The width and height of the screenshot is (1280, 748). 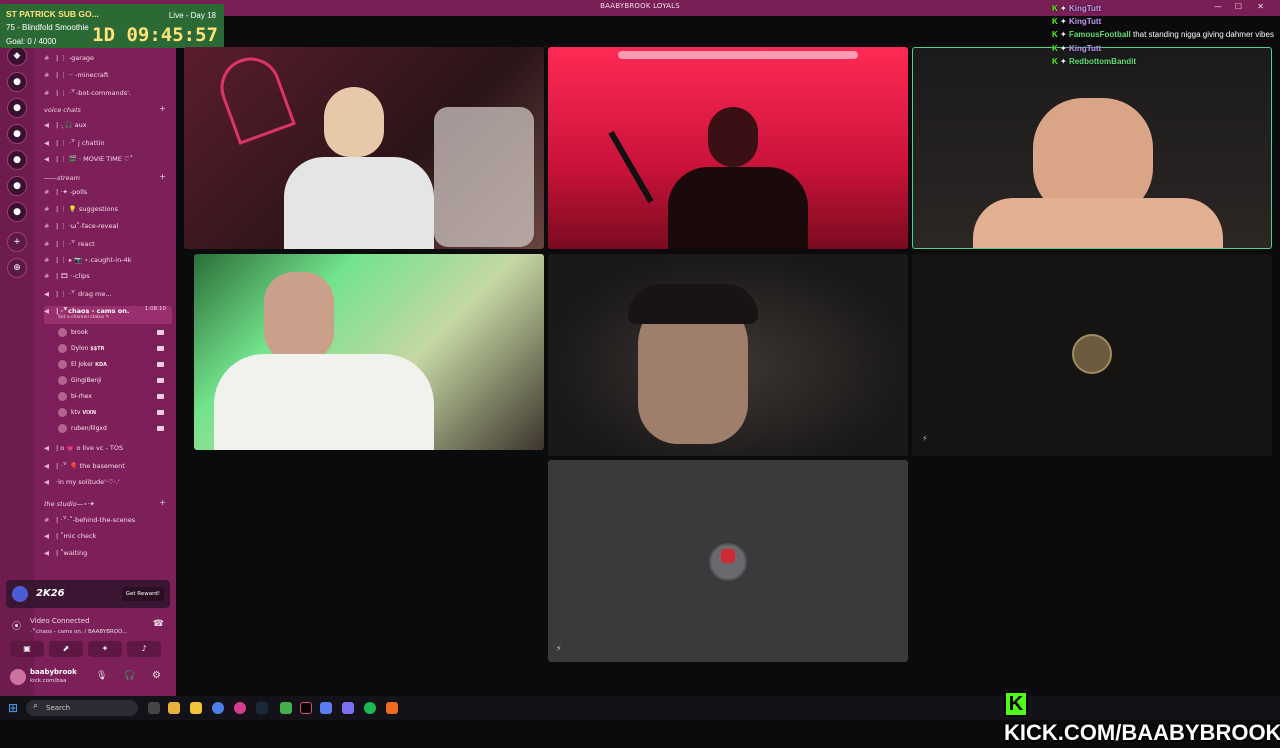 I want to click on text-channel: # | ·✦ -polls, so click(x=108, y=194).